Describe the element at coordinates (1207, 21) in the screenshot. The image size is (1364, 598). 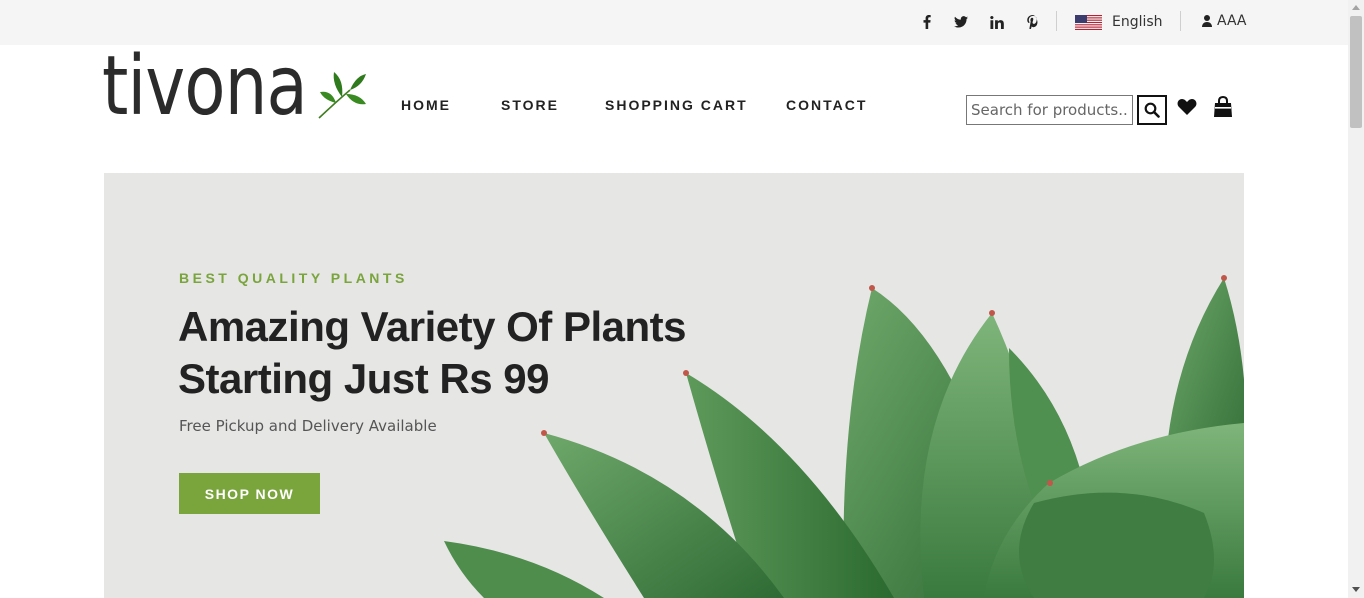
I see `user-icon` at that location.